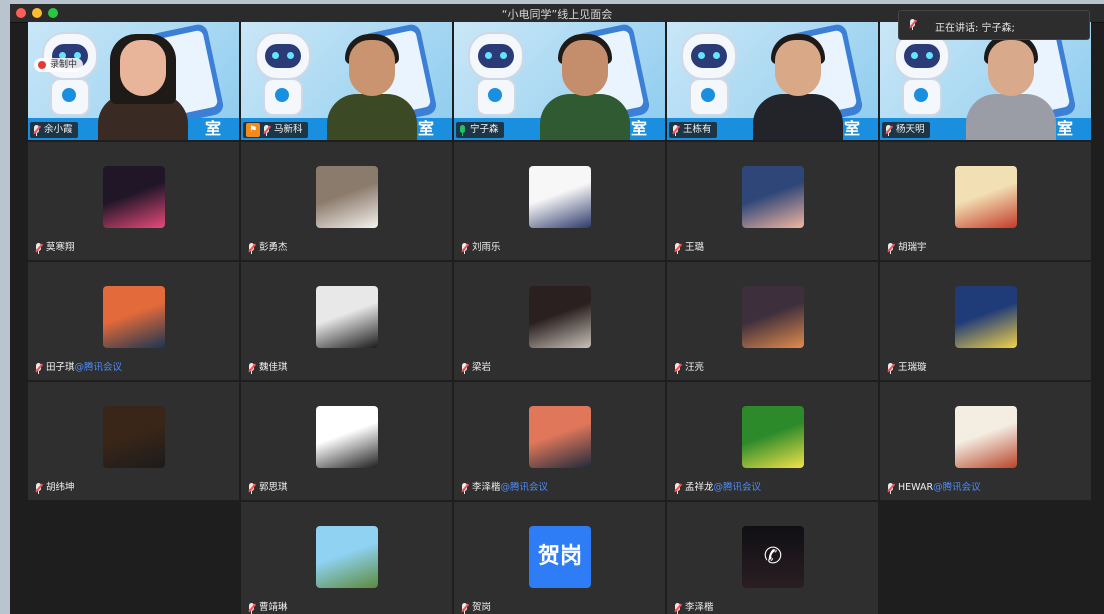 This screenshot has height=614, width=1104. I want to click on participant-name-label: 王璐, so click(690, 248).